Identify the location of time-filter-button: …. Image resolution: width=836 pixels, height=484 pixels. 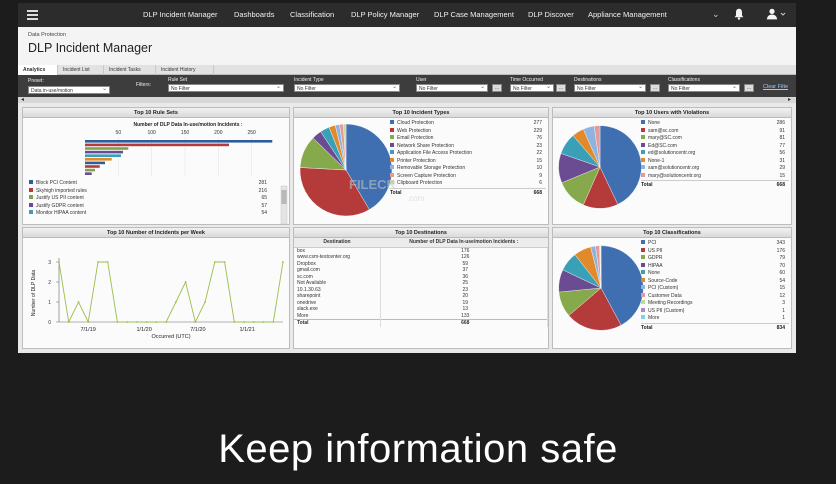
(561, 88).